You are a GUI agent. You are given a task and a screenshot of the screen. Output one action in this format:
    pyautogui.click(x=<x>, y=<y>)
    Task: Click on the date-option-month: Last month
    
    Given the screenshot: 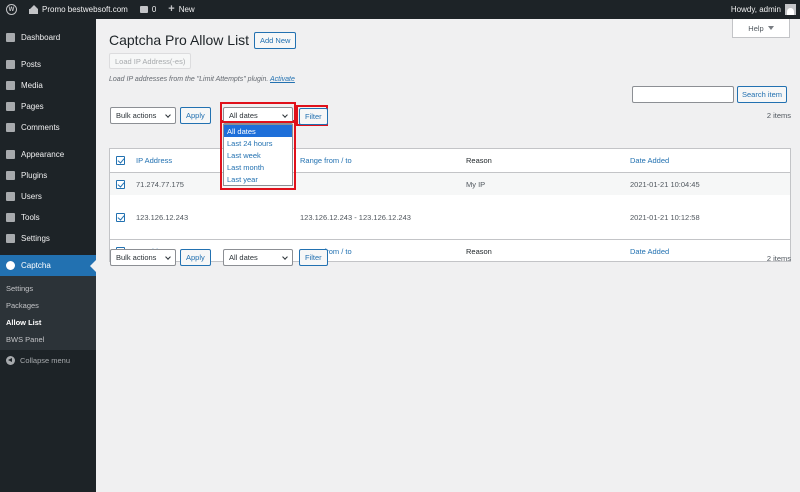 What is the action you would take?
    pyautogui.click(x=258, y=167)
    